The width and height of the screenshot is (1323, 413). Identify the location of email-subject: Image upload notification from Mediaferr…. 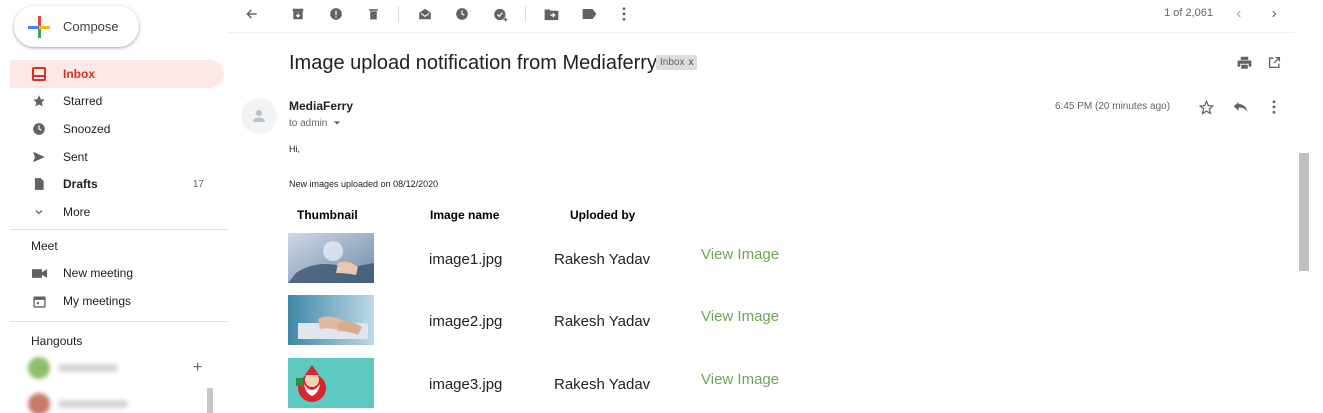
(473, 63).